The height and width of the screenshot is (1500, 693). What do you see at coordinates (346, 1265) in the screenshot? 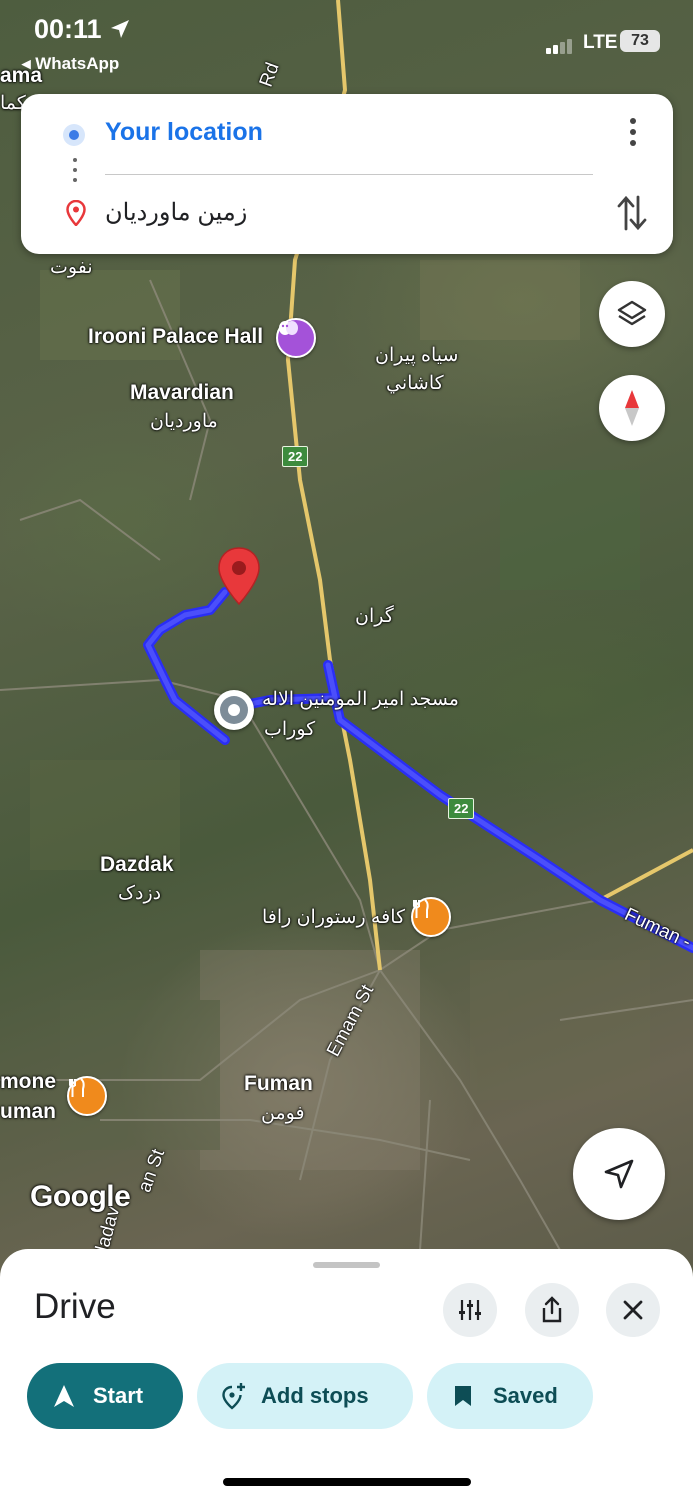
I see `sheet-drag-handle` at bounding box center [346, 1265].